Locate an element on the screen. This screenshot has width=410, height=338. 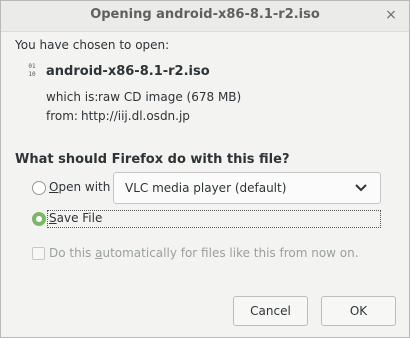
cancel-button: Cancel is located at coordinates (270, 311).